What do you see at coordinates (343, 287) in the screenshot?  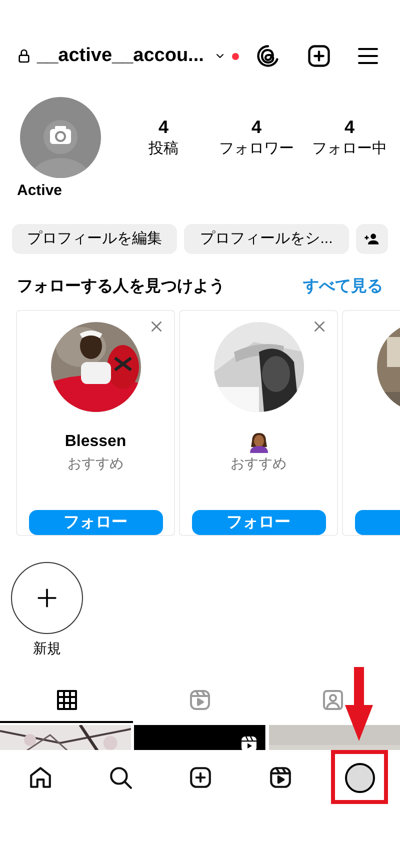 I see `see-all-link: すべて見る` at bounding box center [343, 287].